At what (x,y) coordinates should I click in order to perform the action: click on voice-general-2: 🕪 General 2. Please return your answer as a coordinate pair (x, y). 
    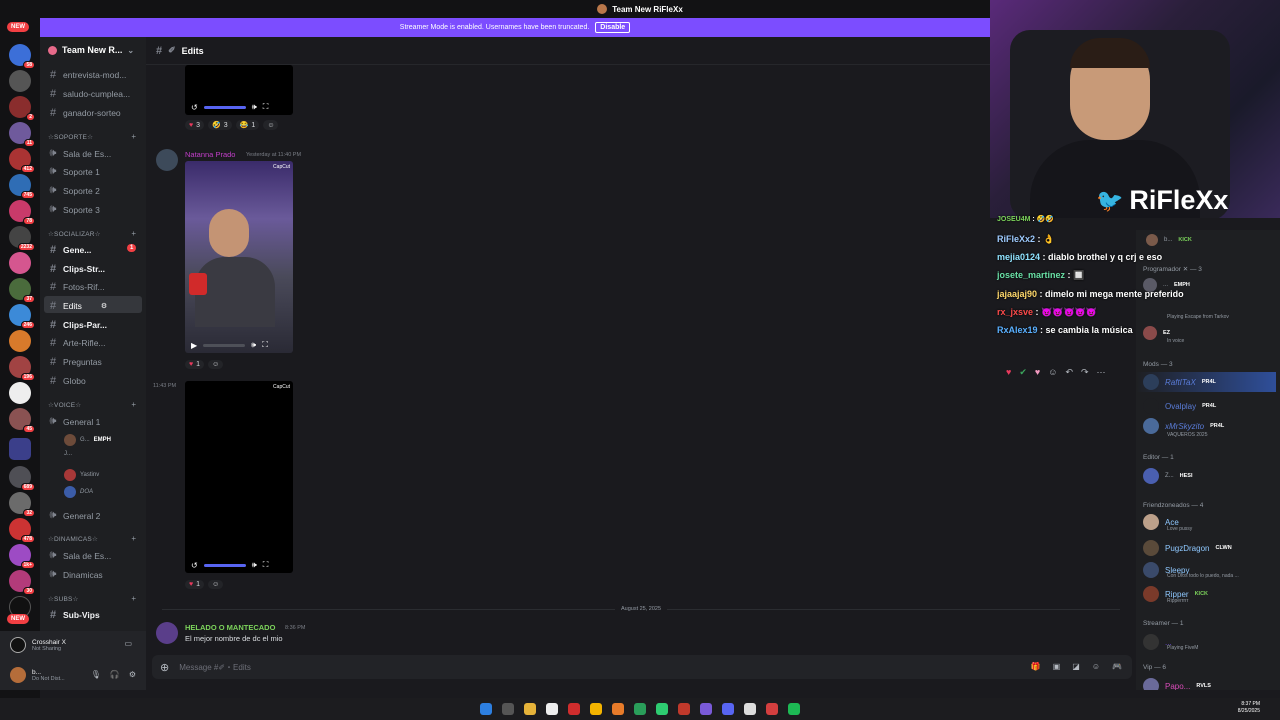
    Looking at the image, I should click on (74, 515).